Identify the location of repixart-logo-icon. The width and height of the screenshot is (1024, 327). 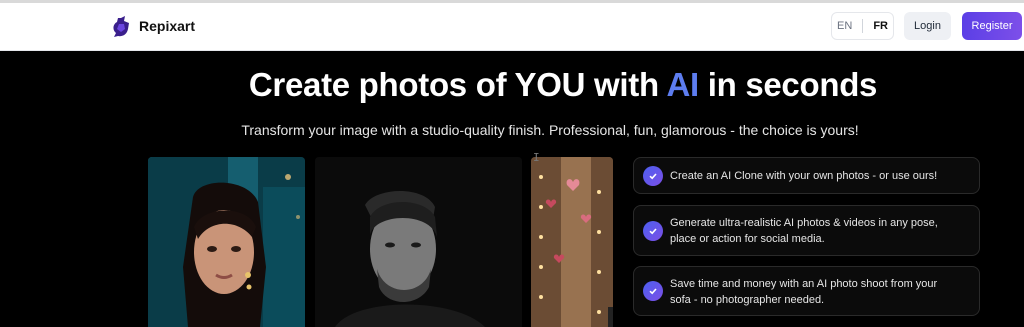
(121, 27).